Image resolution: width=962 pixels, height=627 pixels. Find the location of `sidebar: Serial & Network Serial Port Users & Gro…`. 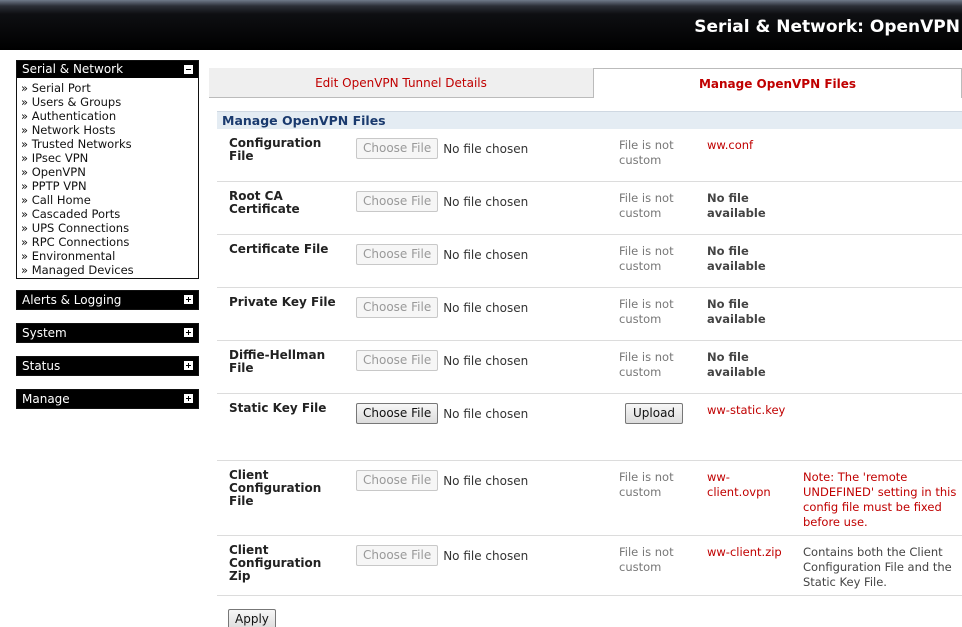

sidebar: Serial & Network Serial Port Users & Gro… is located at coordinates (107, 234).